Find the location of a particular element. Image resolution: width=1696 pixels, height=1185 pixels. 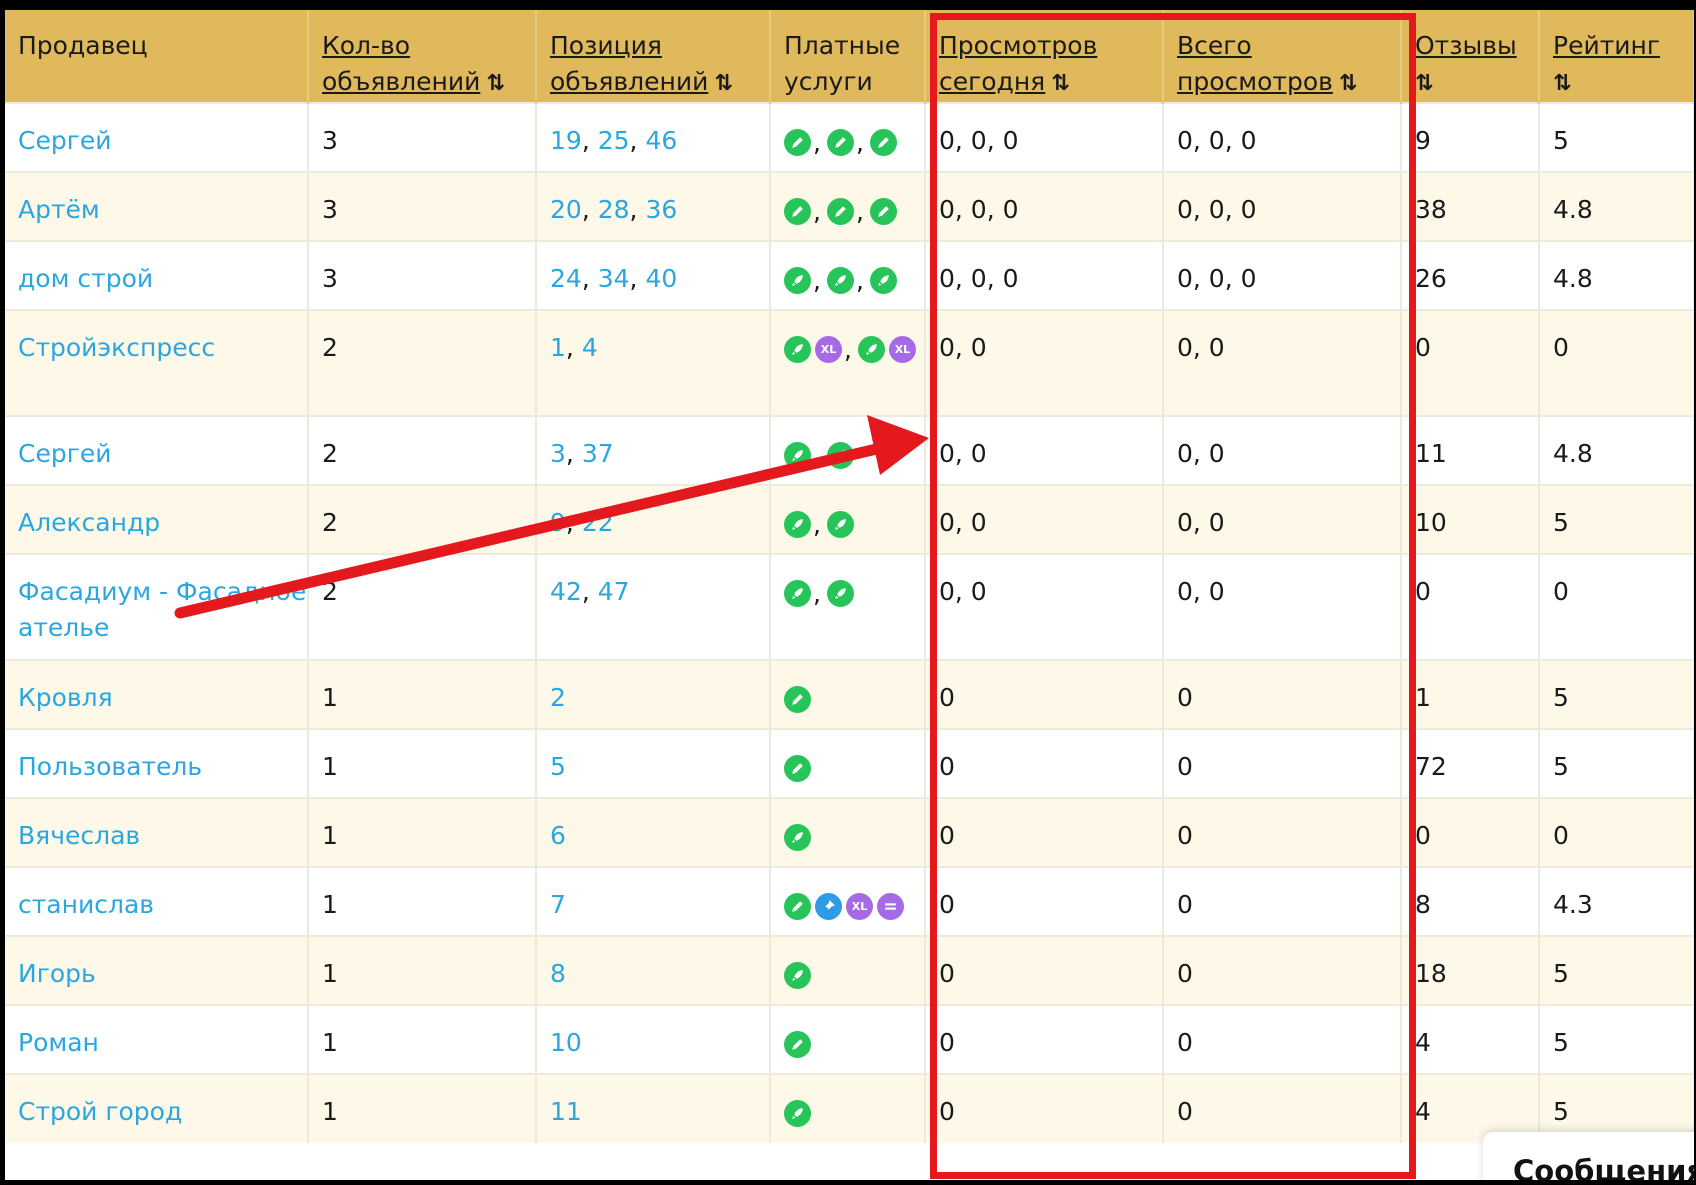

position-link: 19 is located at coordinates (566, 140).